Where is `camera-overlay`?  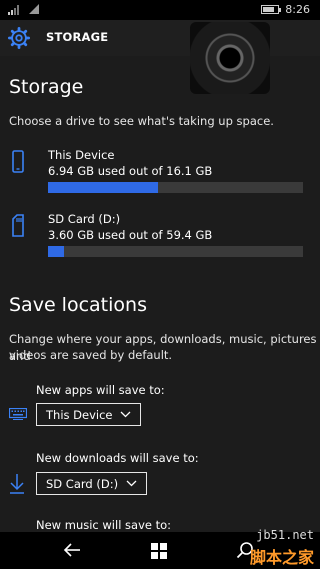 camera-overlay is located at coordinates (230, 58).